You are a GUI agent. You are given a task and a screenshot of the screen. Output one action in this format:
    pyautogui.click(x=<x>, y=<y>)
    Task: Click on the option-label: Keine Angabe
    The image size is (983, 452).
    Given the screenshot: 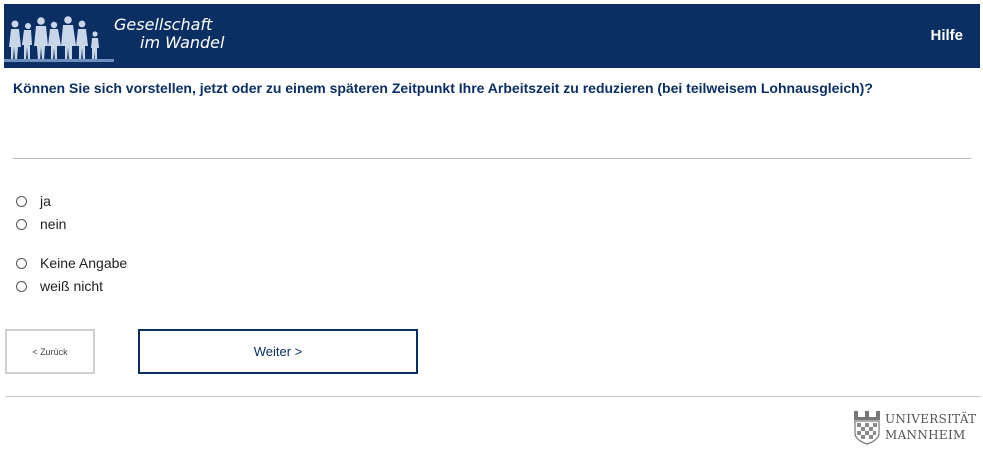 What is the action you would take?
    pyautogui.click(x=84, y=263)
    